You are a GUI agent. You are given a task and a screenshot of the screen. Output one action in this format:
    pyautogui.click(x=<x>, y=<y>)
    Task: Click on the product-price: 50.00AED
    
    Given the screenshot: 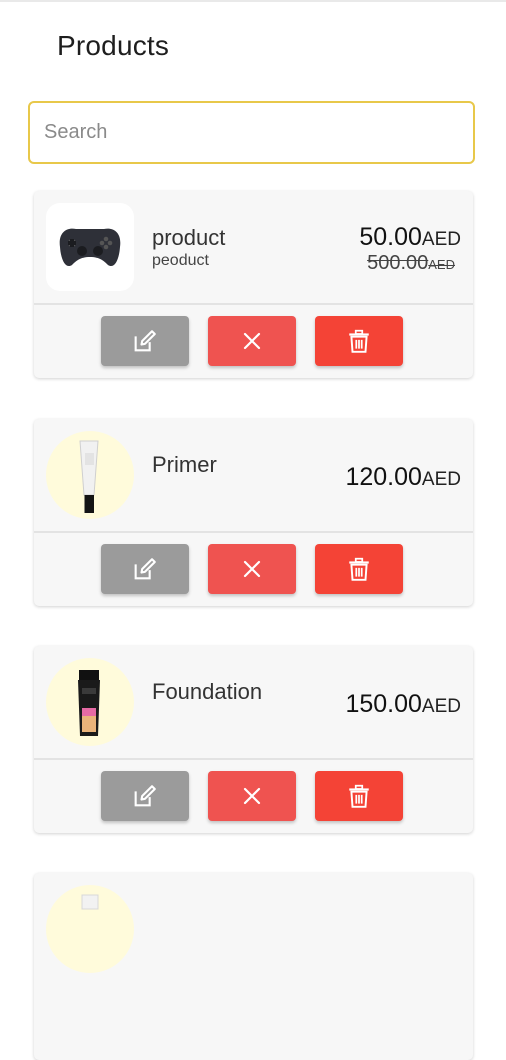 What is the action you would take?
    pyautogui.click(x=410, y=237)
    